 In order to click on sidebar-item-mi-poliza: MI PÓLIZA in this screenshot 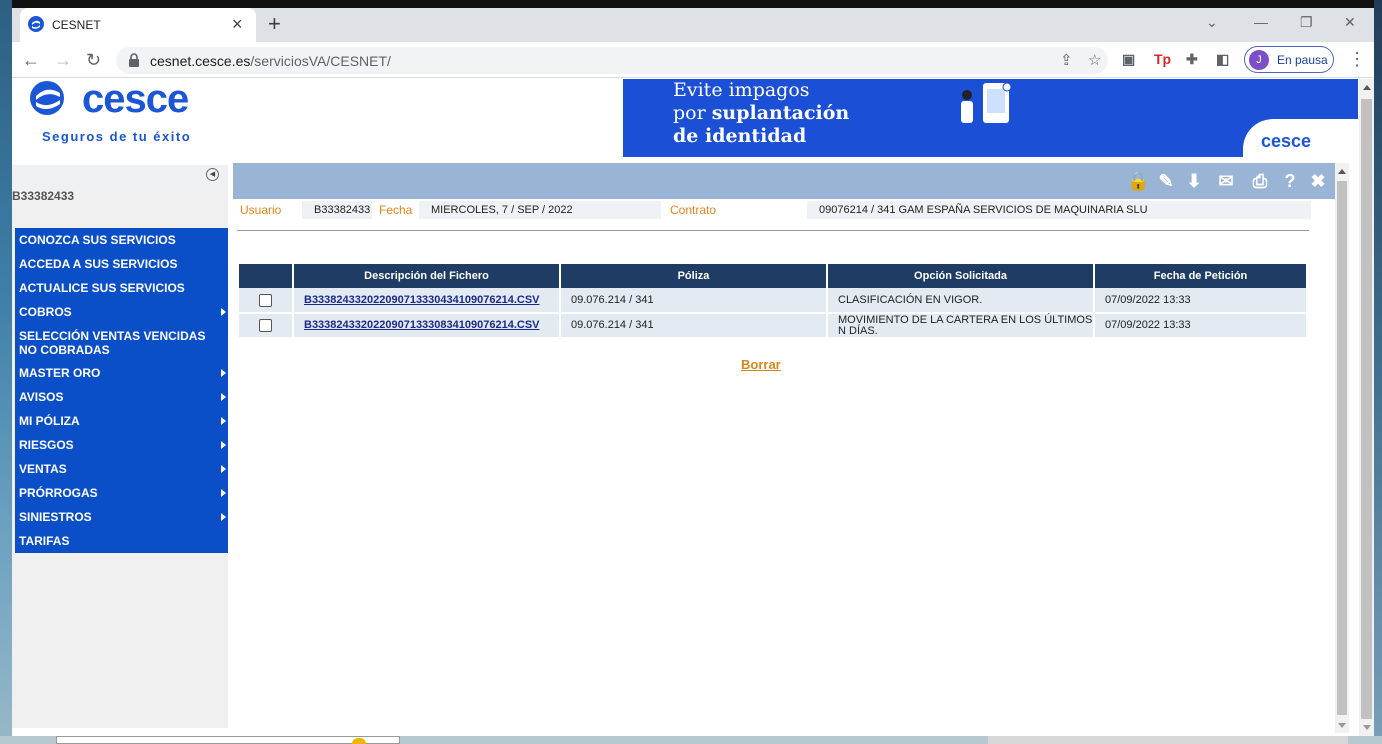, I will do `click(121, 421)`.